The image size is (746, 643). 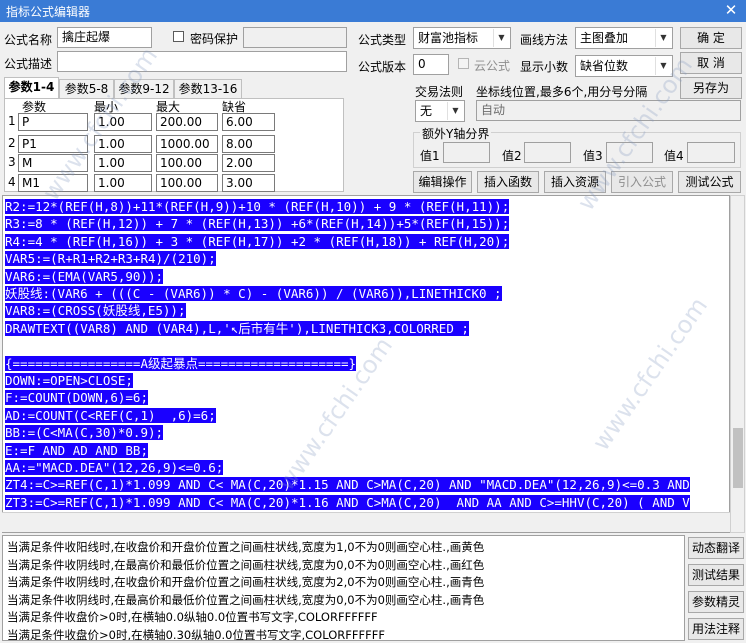 I want to click on save-as-button: 另存为, so click(x=711, y=88).